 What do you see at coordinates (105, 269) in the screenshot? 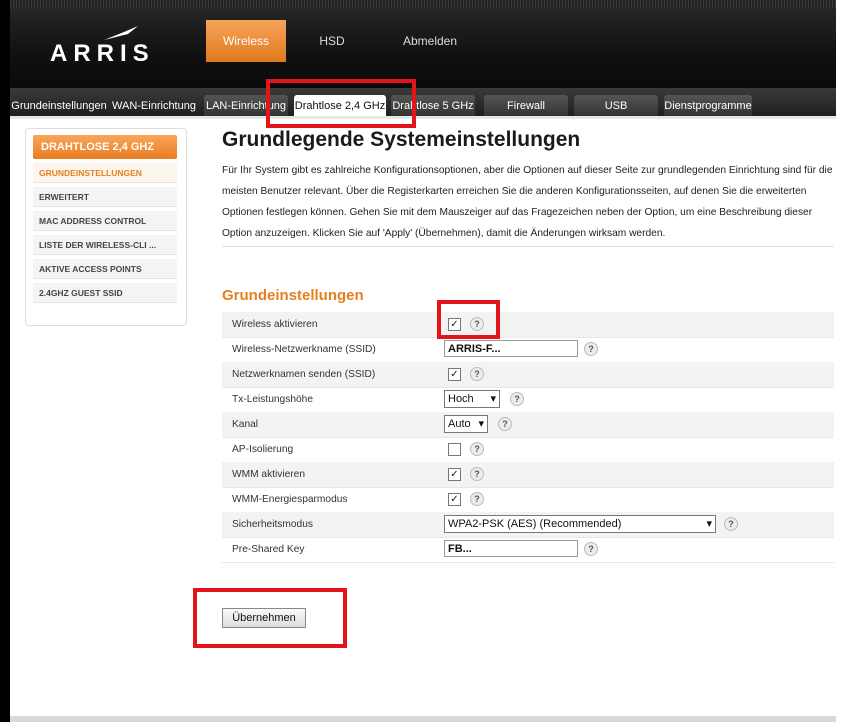
I see `sidebar-item-active-access-points: AKTIVE ACCESS POINTS` at bounding box center [105, 269].